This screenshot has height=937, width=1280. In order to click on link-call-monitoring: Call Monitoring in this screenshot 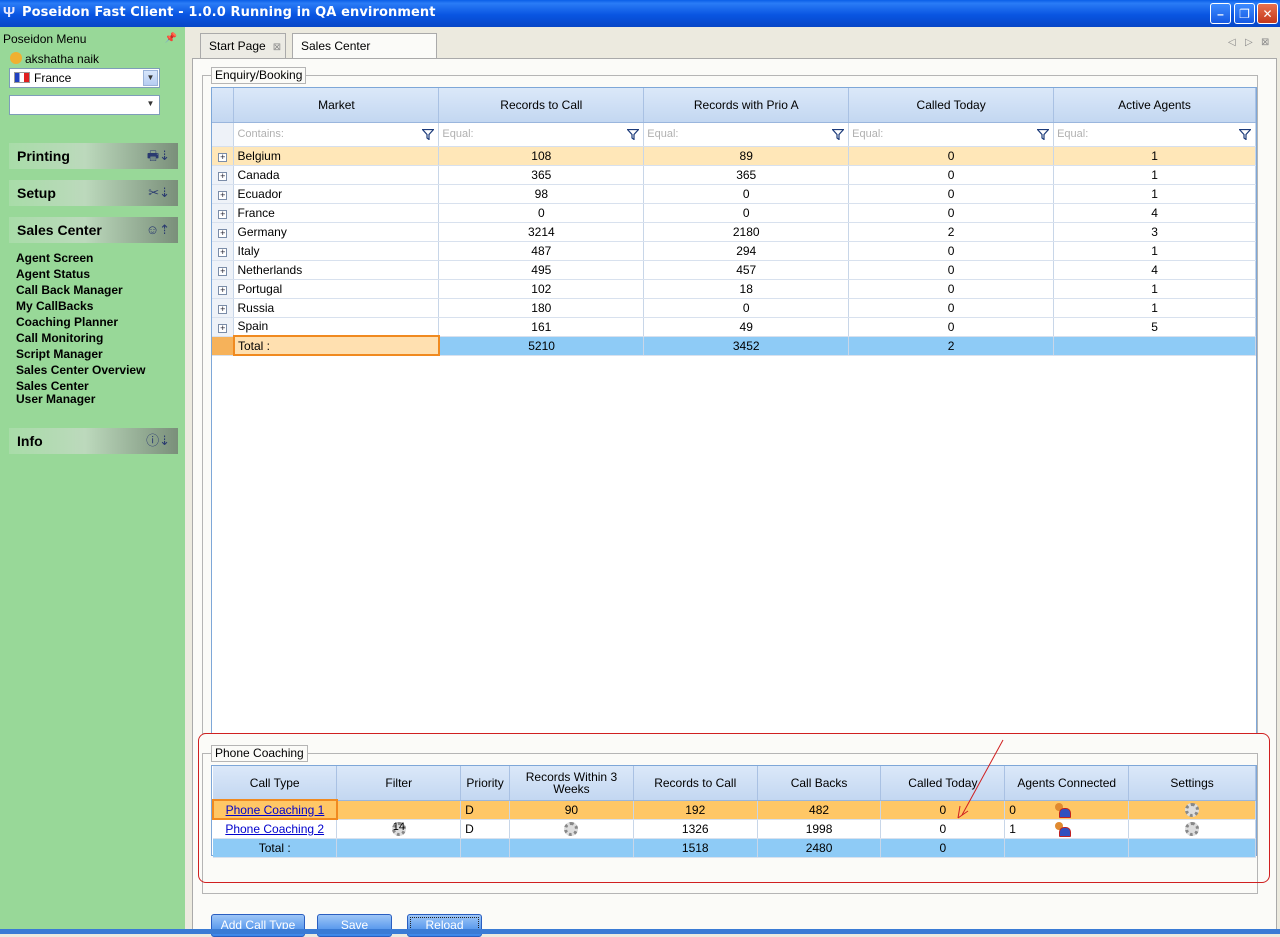, I will do `click(80, 338)`.